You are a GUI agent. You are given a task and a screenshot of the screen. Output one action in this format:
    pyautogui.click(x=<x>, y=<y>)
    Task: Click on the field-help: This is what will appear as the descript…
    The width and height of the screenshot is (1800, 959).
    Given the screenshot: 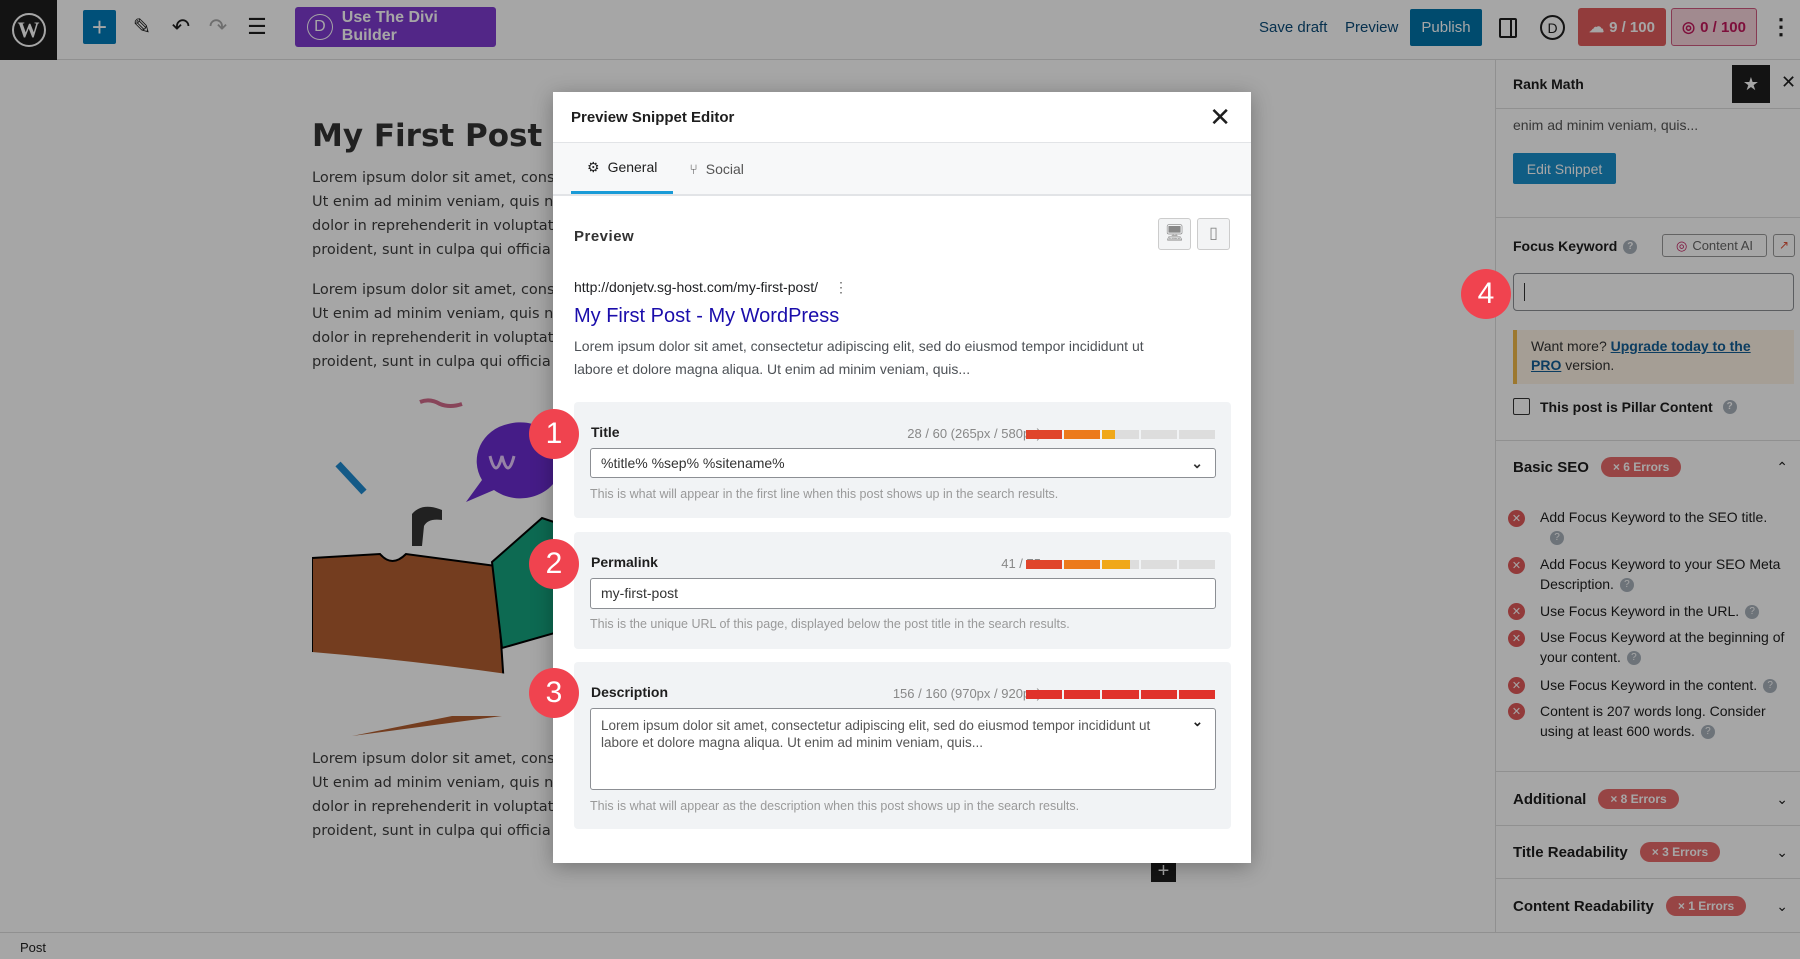 What is the action you would take?
    pyautogui.click(x=835, y=806)
    